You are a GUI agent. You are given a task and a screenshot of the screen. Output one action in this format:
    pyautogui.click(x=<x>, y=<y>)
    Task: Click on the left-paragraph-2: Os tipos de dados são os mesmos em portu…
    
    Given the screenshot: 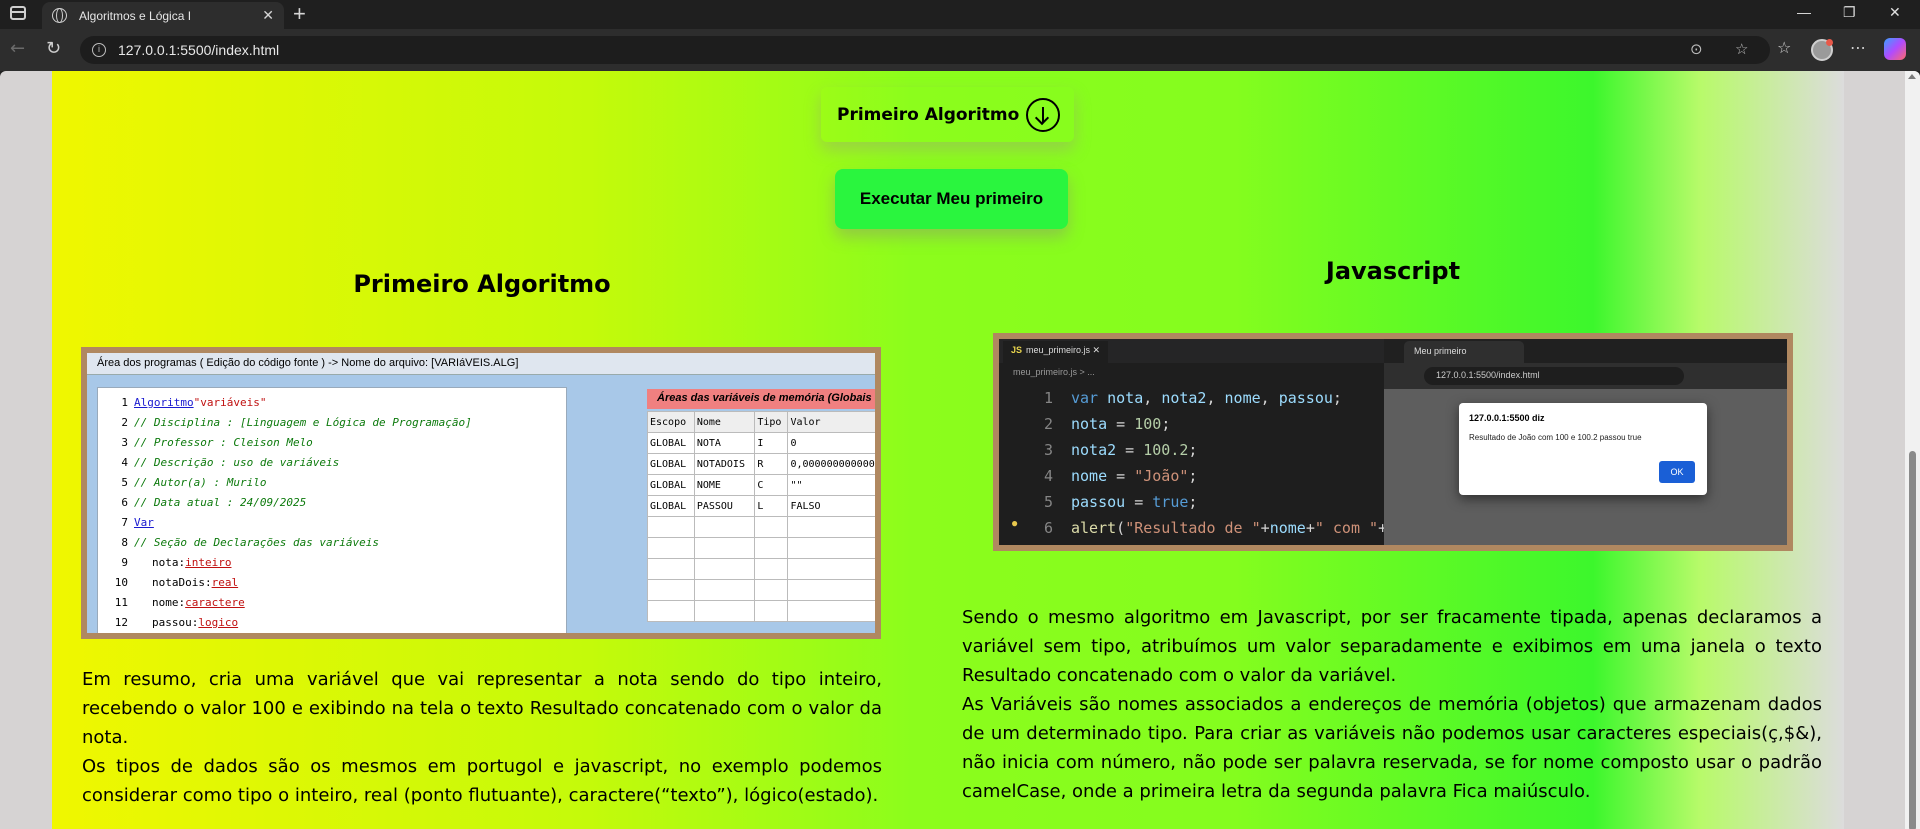 What is the action you would take?
    pyautogui.click(x=482, y=781)
    